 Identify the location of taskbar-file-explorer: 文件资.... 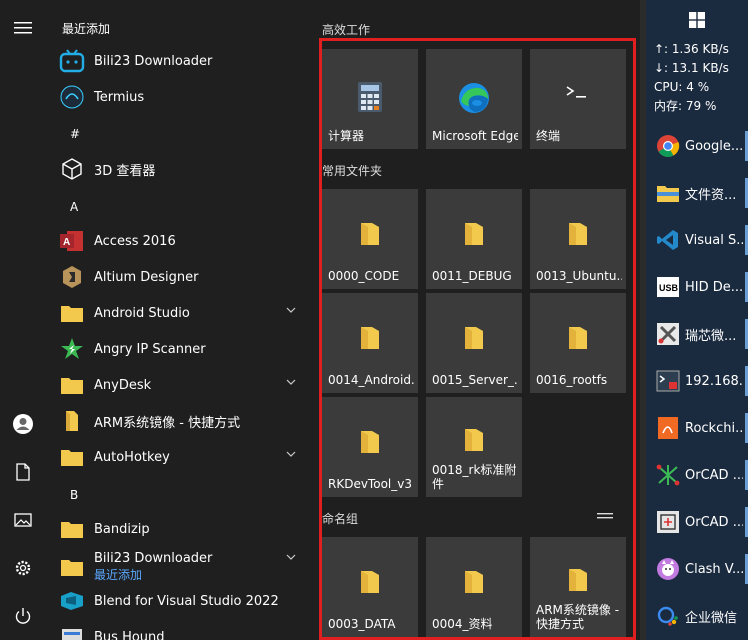
(697, 193).